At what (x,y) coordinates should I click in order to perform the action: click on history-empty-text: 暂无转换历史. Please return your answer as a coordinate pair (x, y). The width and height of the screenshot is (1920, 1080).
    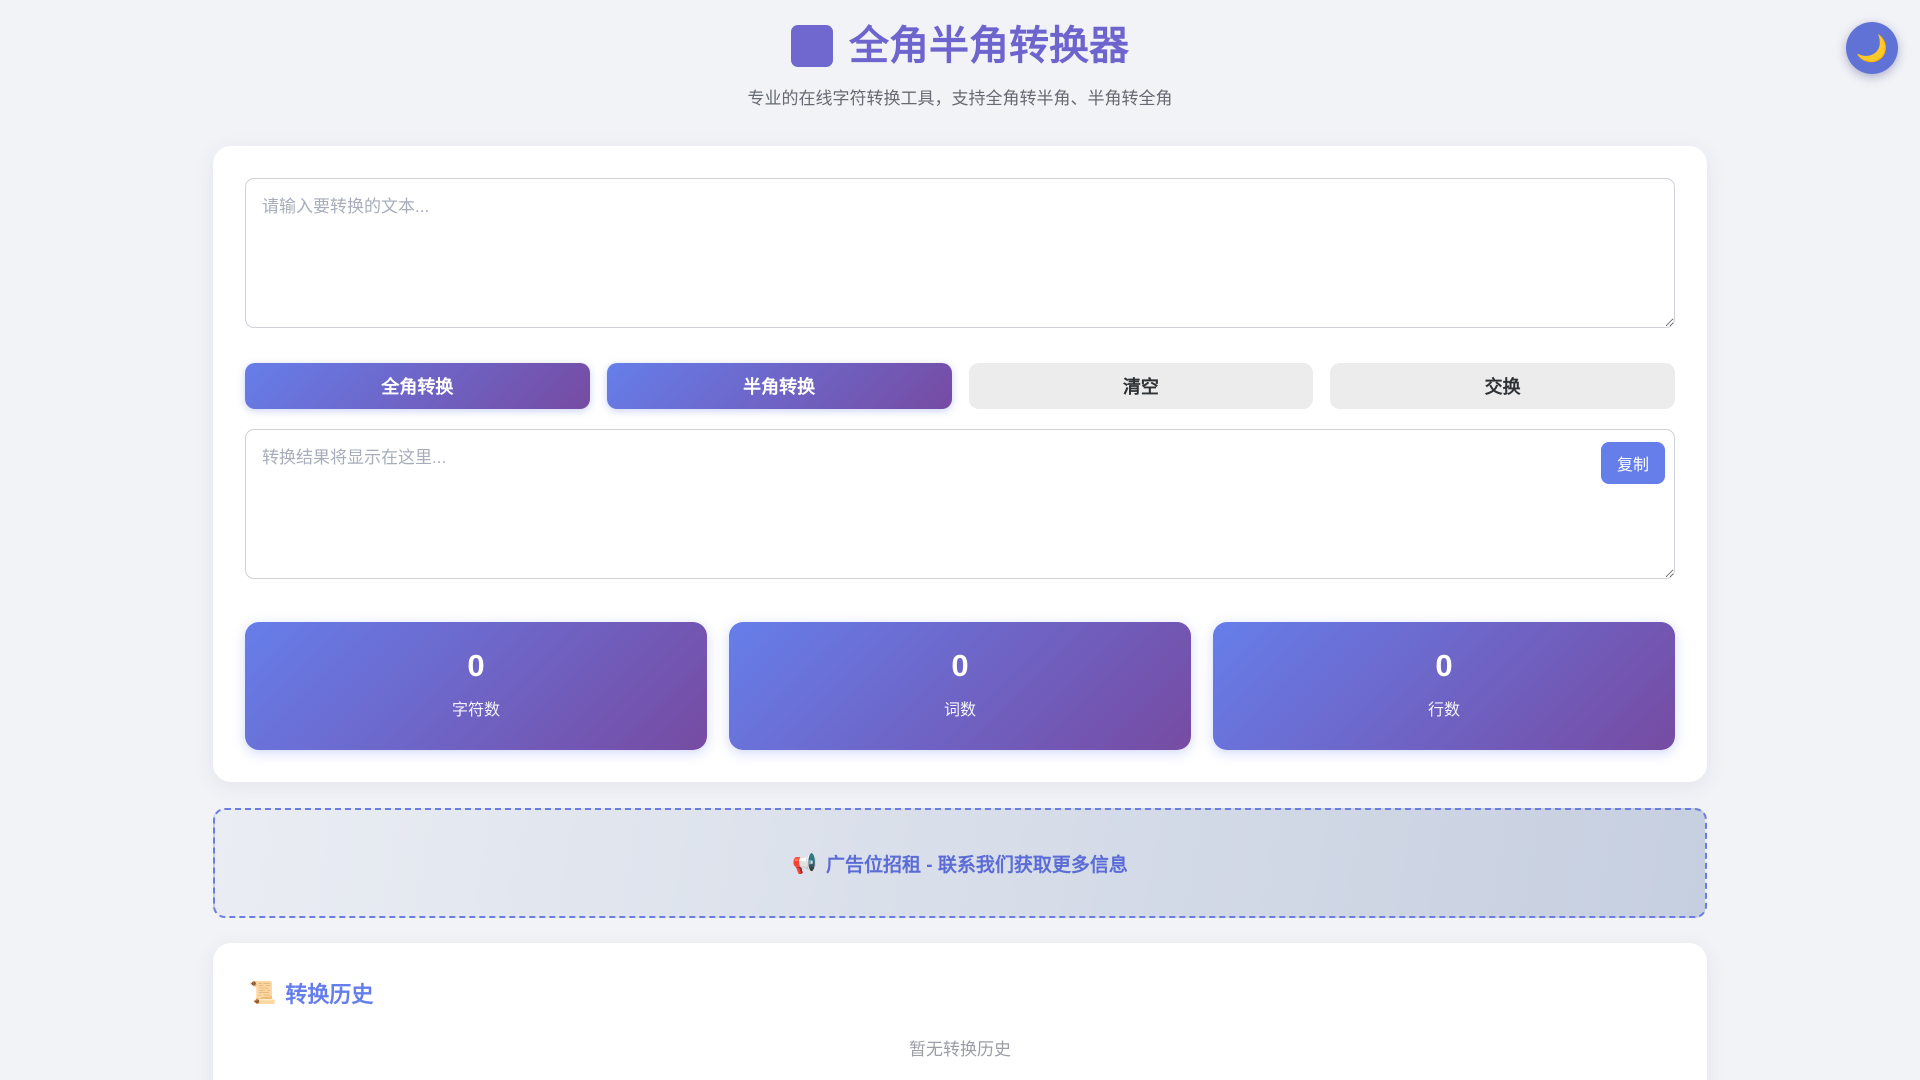
    Looking at the image, I should click on (960, 1049).